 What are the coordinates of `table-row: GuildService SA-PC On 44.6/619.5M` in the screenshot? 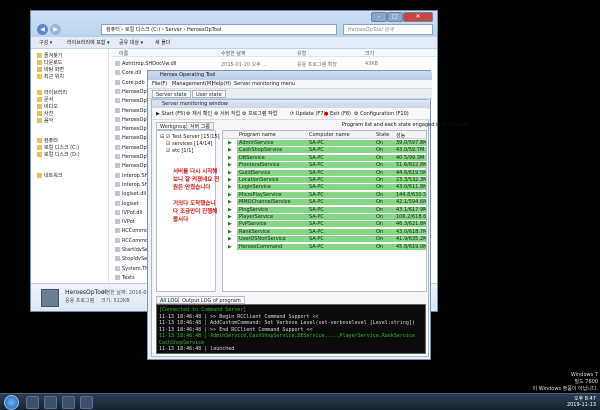 It's located at (331, 173).